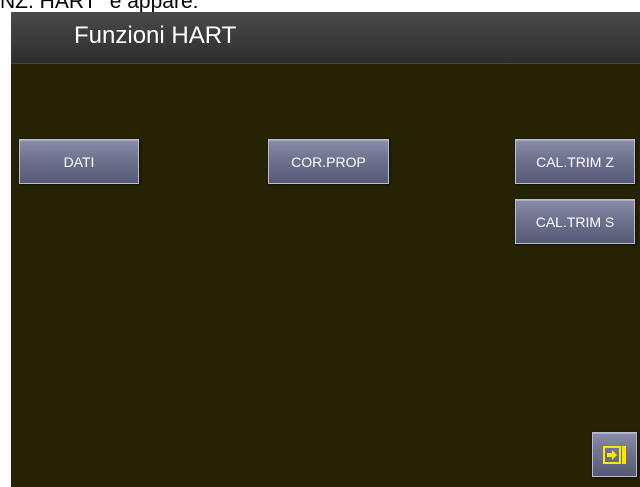 Image resolution: width=640 pixels, height=487 pixels. I want to click on exit-button, so click(614, 454).